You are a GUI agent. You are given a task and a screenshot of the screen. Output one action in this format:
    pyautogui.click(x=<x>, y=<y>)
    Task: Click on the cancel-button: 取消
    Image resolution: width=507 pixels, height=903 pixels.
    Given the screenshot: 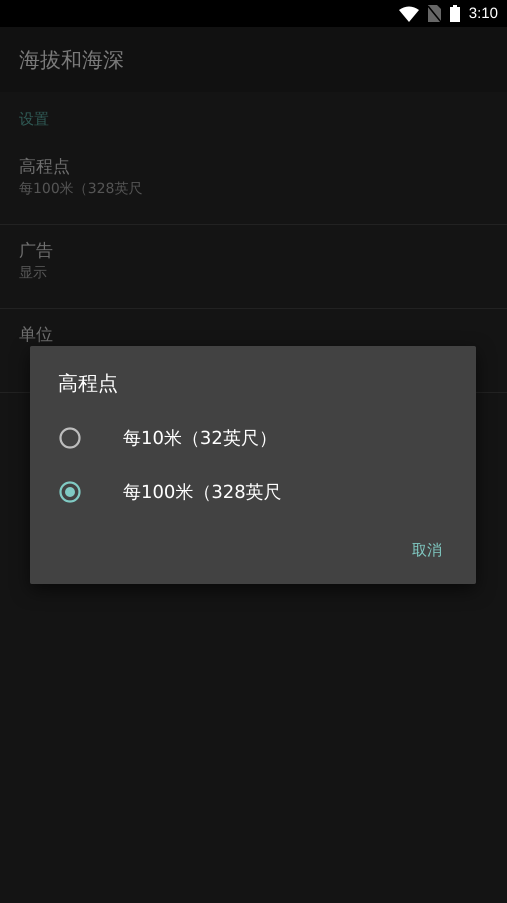 What is the action you would take?
    pyautogui.click(x=427, y=550)
    